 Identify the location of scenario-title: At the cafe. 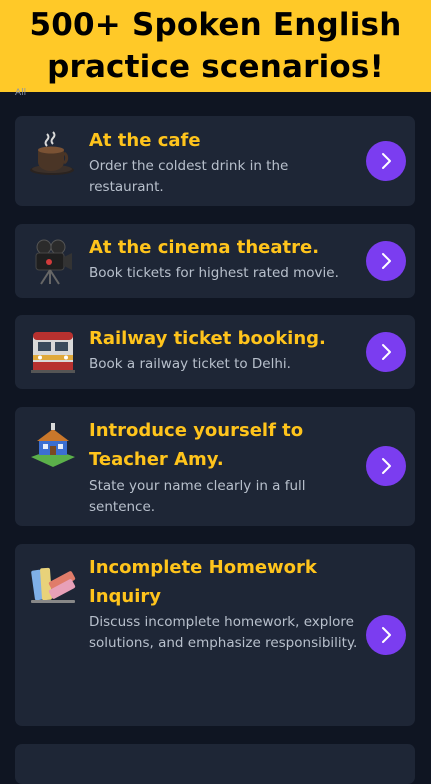
(145, 140).